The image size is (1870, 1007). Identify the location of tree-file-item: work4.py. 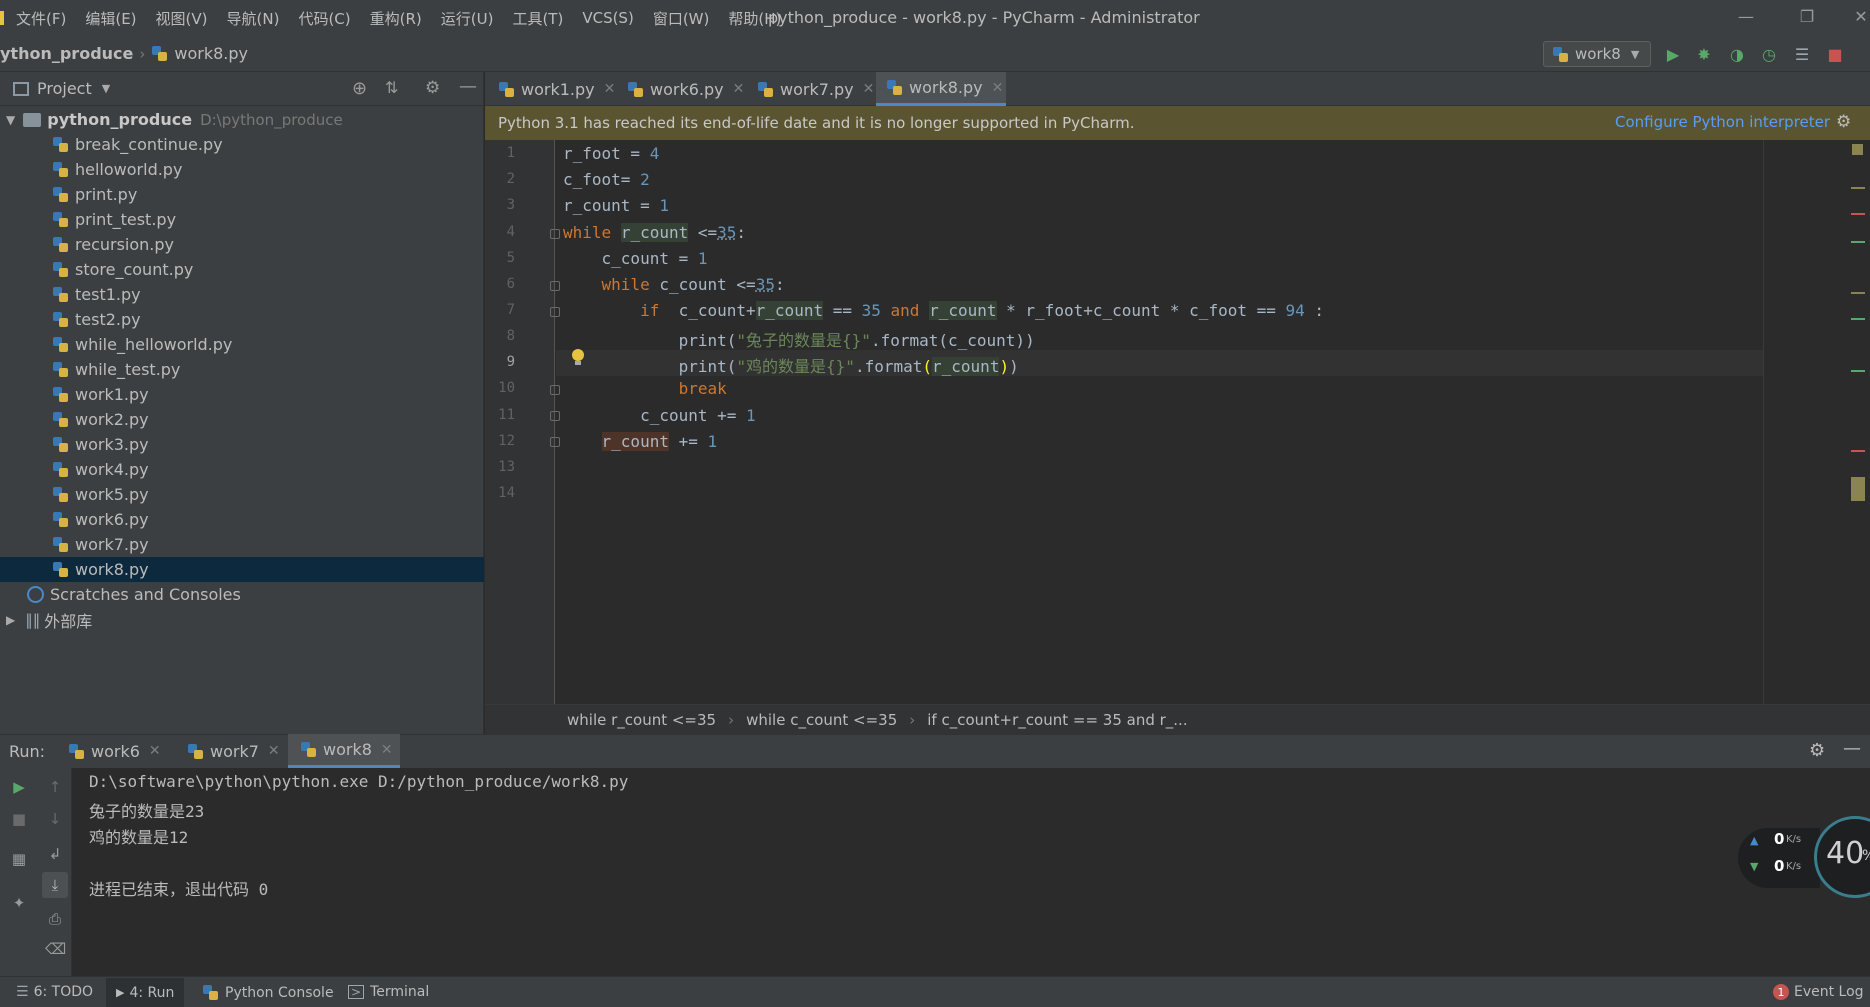
(242, 469).